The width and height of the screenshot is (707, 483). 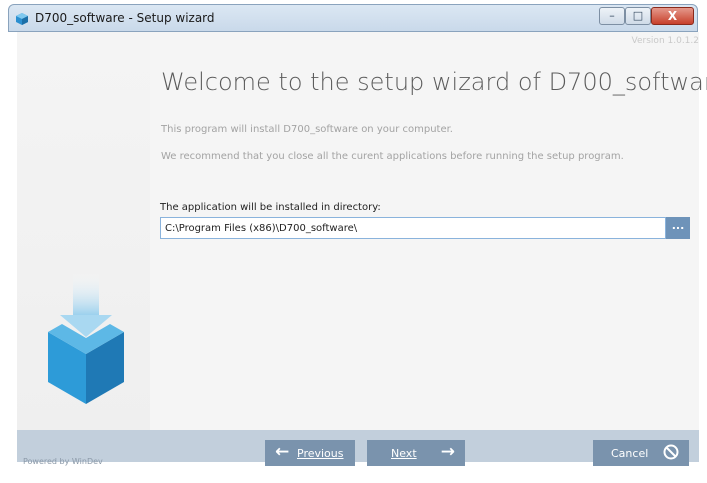 I want to click on previous-button-label: Previous, so click(x=320, y=453).